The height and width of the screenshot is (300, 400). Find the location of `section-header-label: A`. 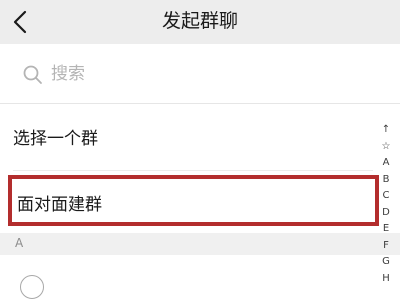

section-header-label: A is located at coordinates (19, 243).